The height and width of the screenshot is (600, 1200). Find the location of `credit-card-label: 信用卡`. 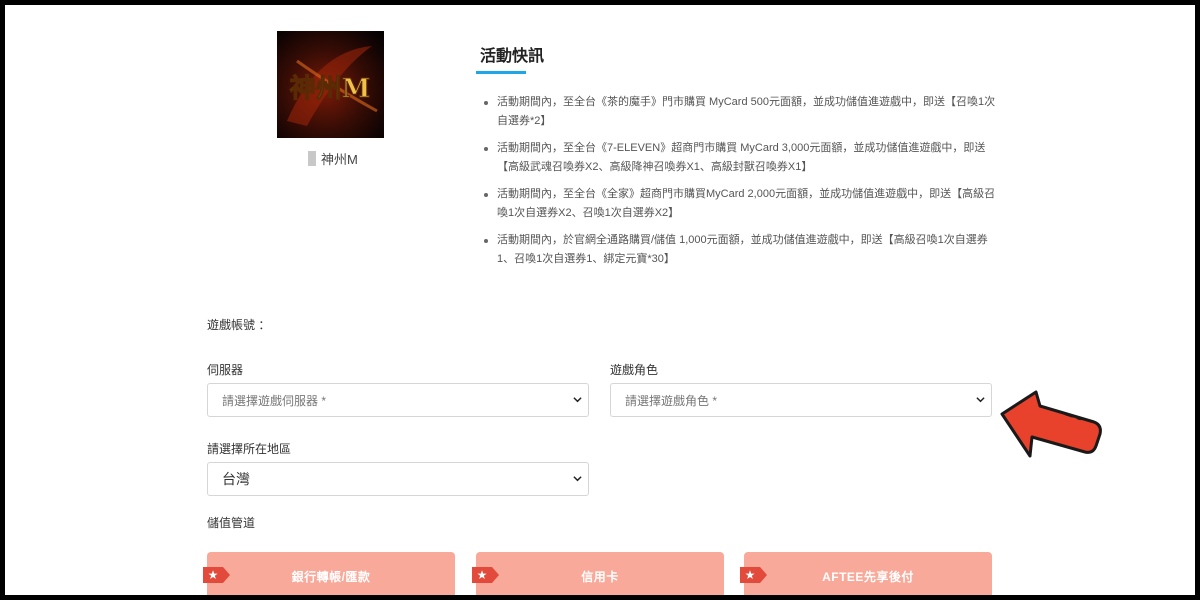

credit-card-label: 信用卡 is located at coordinates (600, 576).